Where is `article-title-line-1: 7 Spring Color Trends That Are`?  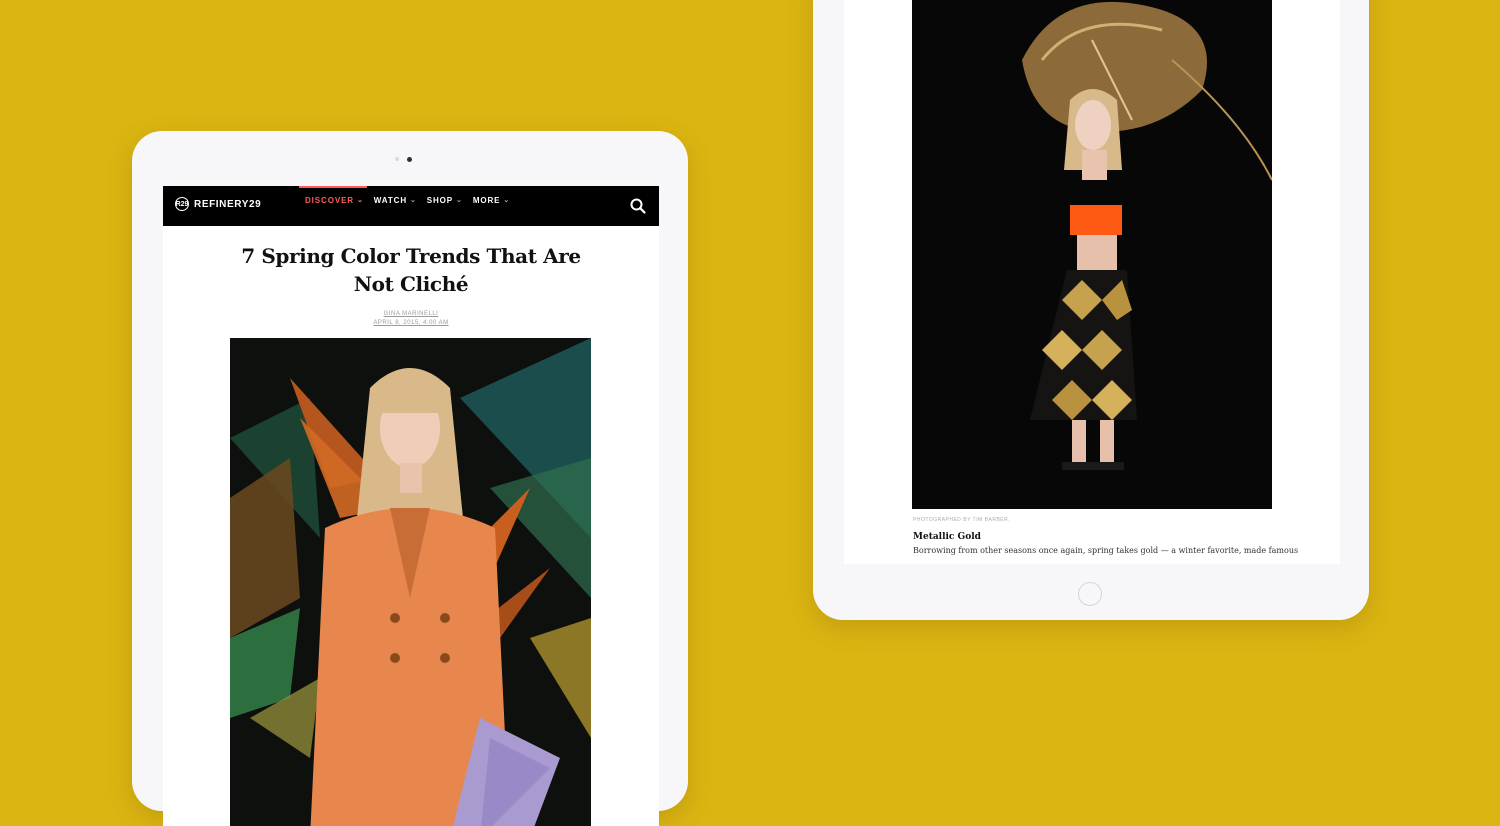 article-title-line-1: 7 Spring Color Trends That Are is located at coordinates (411, 256).